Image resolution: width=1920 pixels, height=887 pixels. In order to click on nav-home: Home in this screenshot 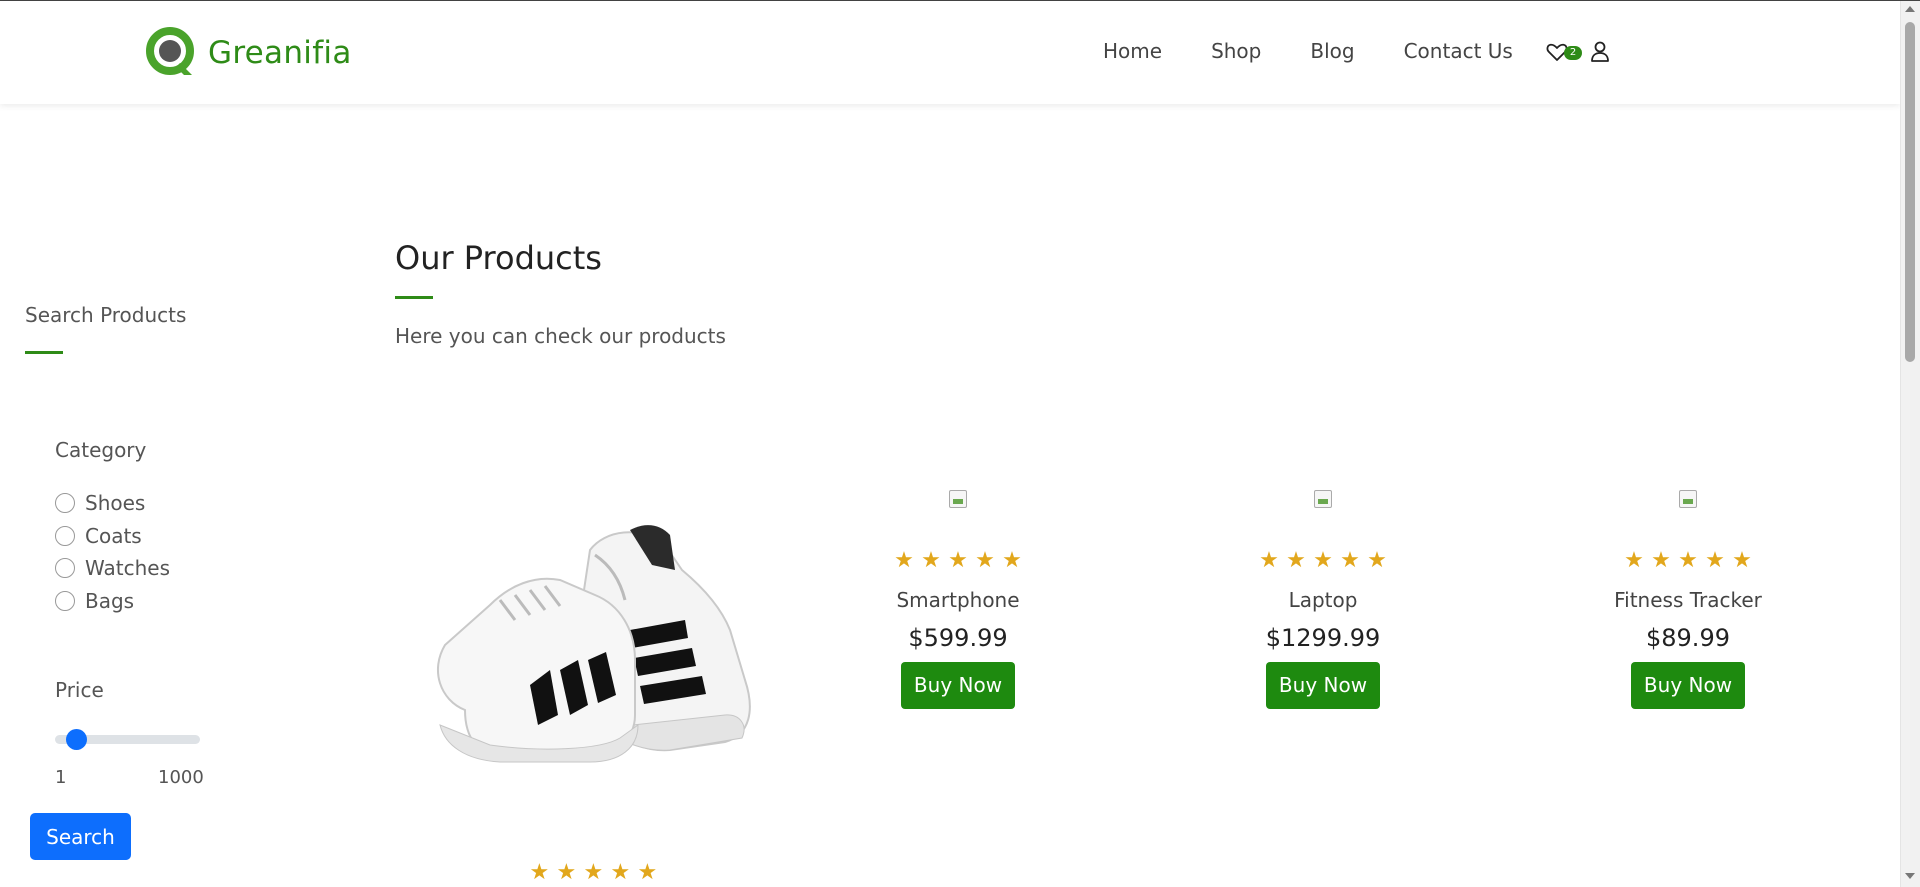, I will do `click(1132, 51)`.